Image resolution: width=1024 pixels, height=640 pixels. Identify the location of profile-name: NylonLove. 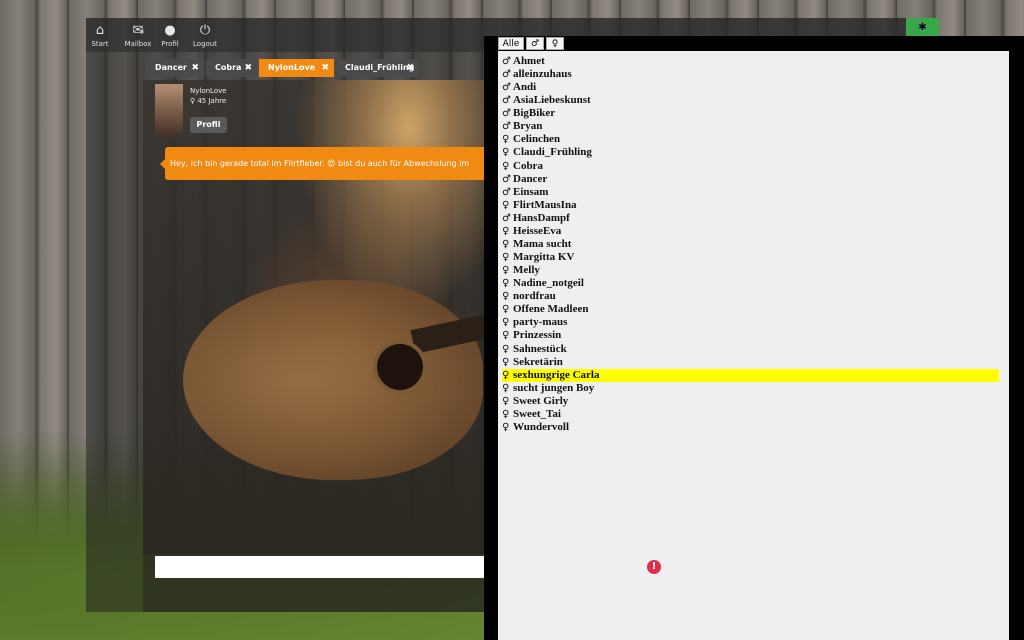
(208, 91).